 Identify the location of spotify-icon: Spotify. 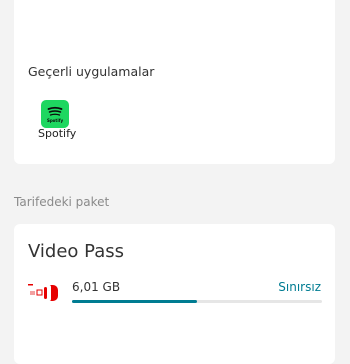
(55, 114).